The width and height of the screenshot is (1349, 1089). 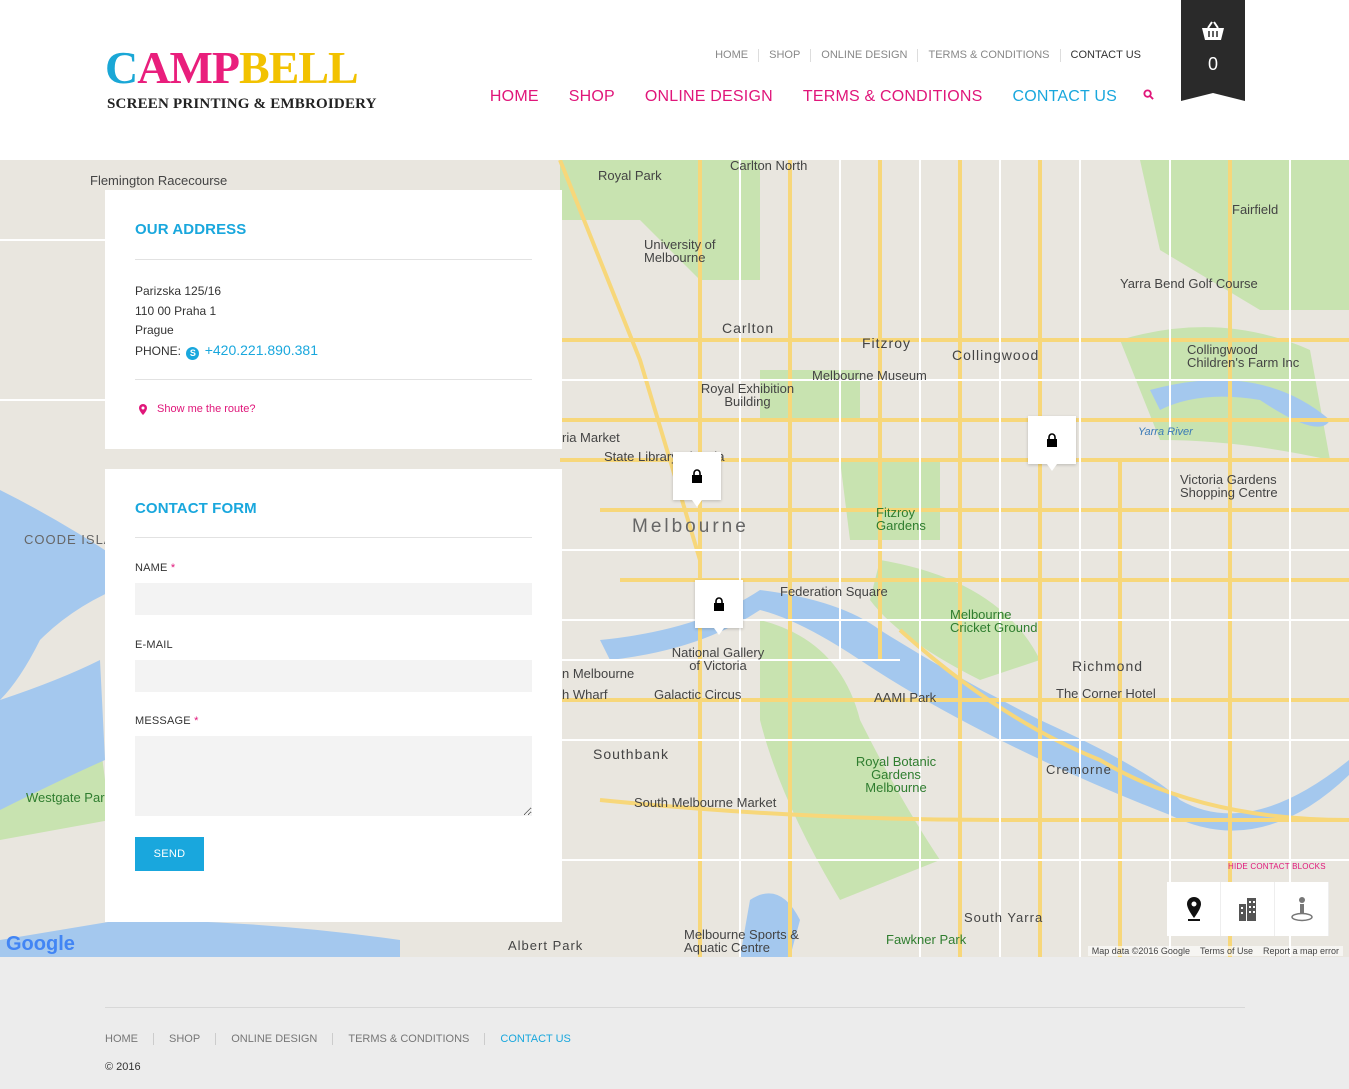 What do you see at coordinates (996, 355) in the screenshot?
I see `map-label: Collingwood` at bounding box center [996, 355].